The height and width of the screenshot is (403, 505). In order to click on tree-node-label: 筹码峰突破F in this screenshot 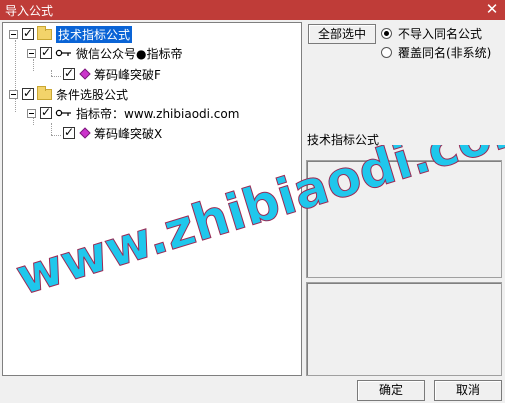, I will do `click(127, 74)`.